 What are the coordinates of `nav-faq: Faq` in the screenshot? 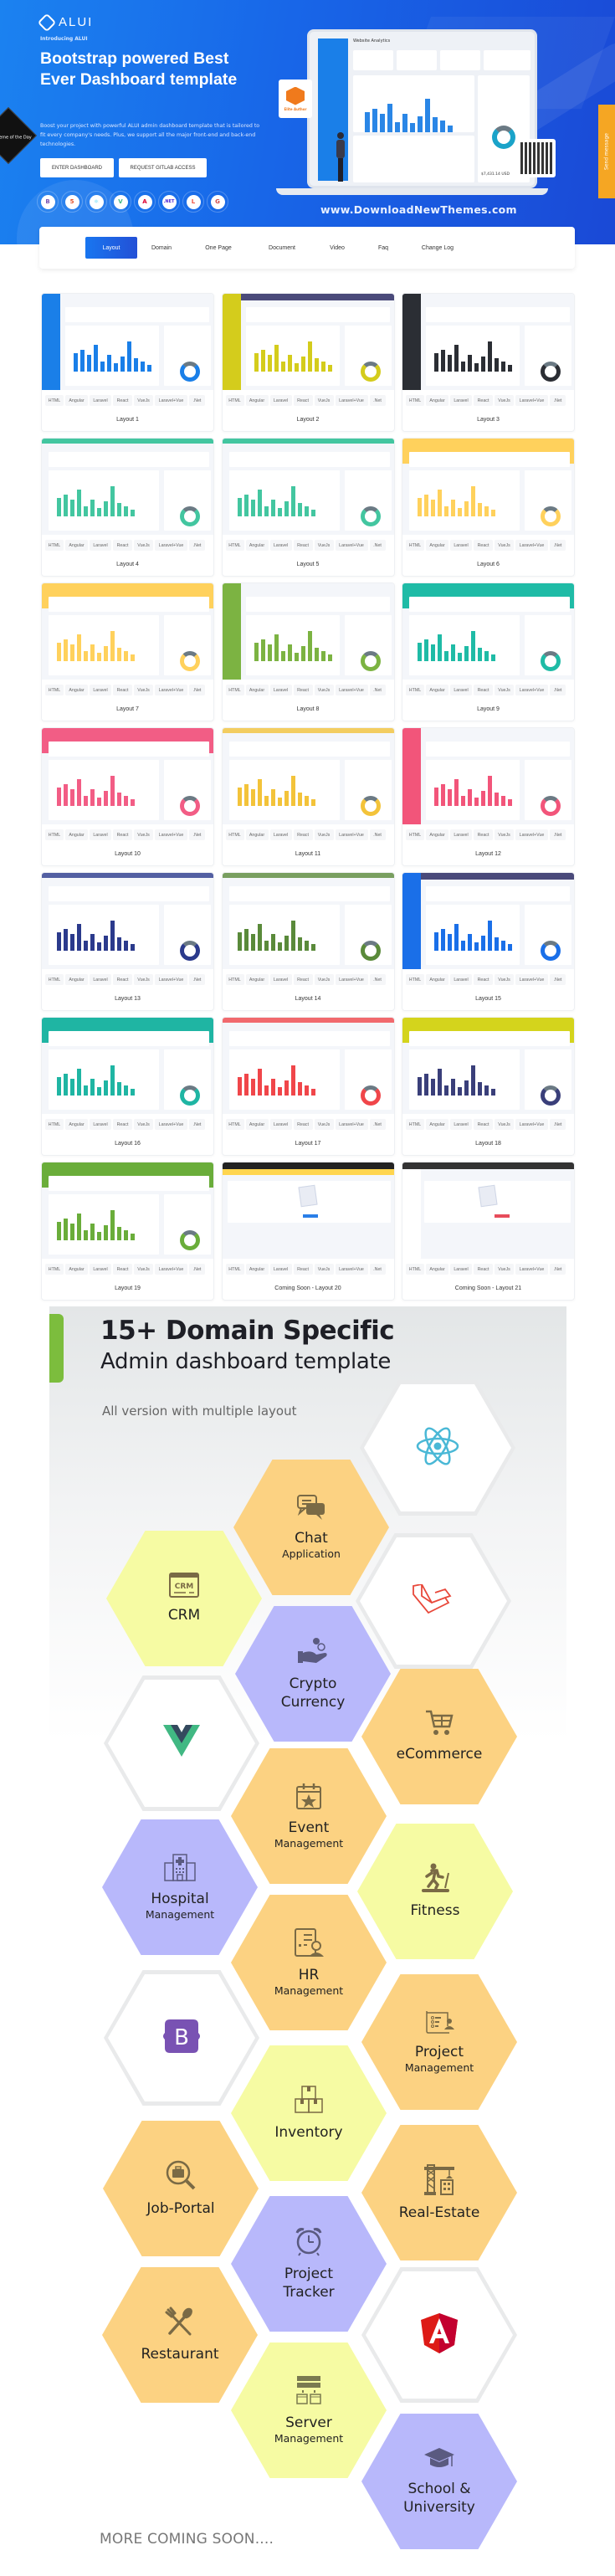 It's located at (383, 248).